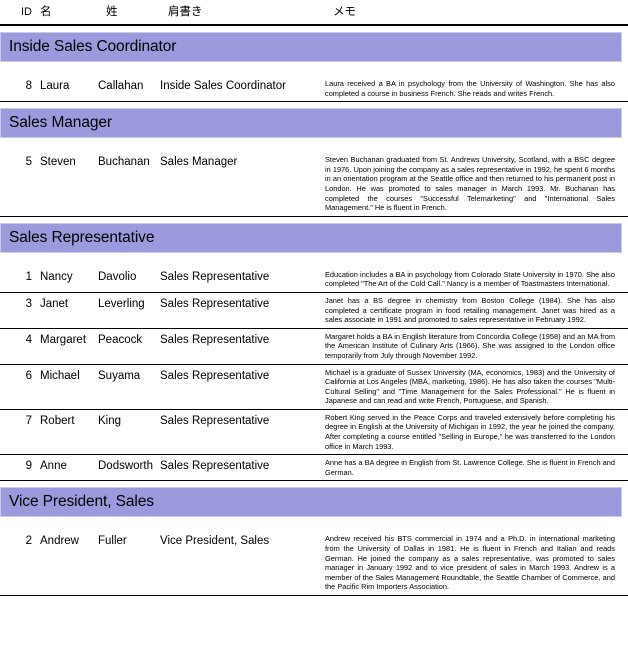 This screenshot has width=628, height=661. What do you see at coordinates (81, 502) in the screenshot?
I see `group-title: Vice President, Sales` at bounding box center [81, 502].